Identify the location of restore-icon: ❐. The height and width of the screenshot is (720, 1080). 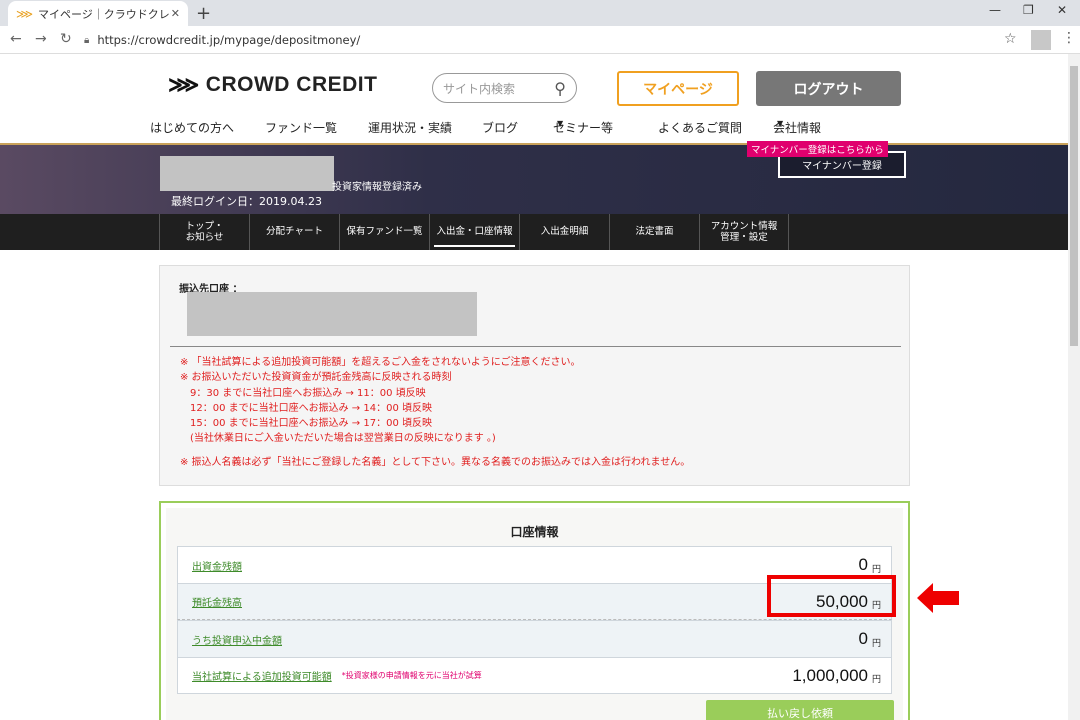
(1028, 10).